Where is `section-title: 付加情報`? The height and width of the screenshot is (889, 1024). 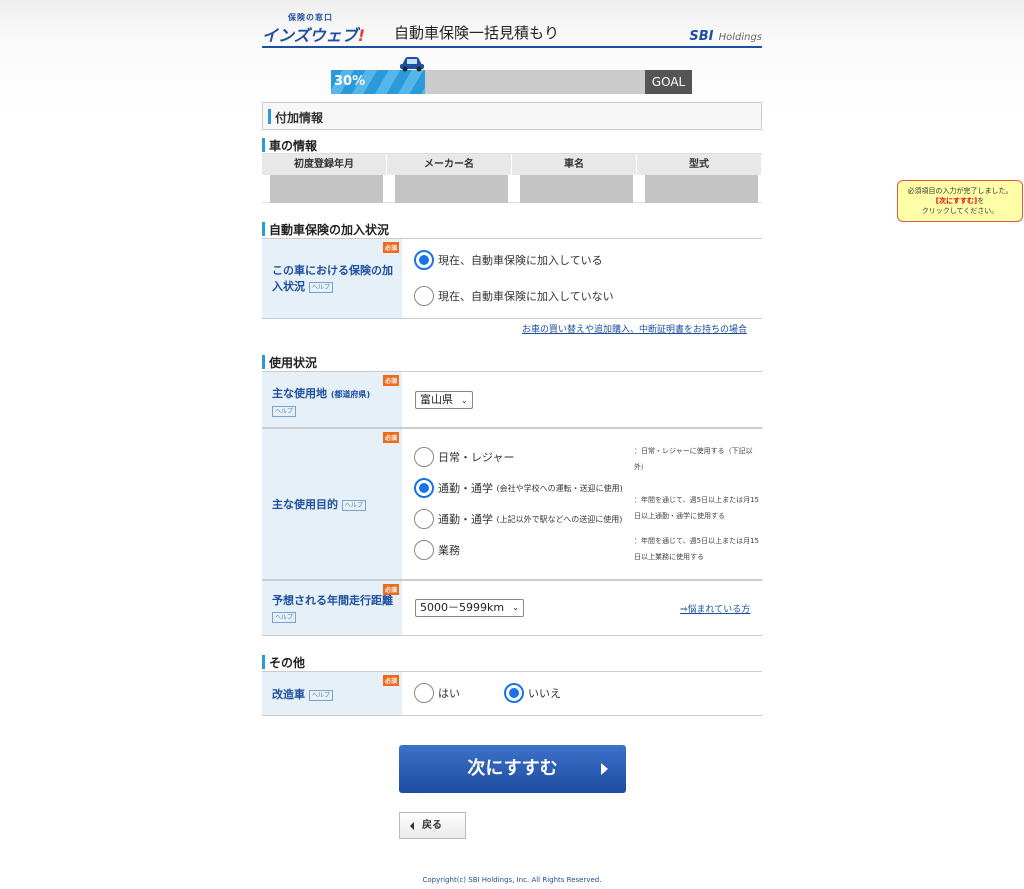 section-title: 付加情報 is located at coordinates (299, 118).